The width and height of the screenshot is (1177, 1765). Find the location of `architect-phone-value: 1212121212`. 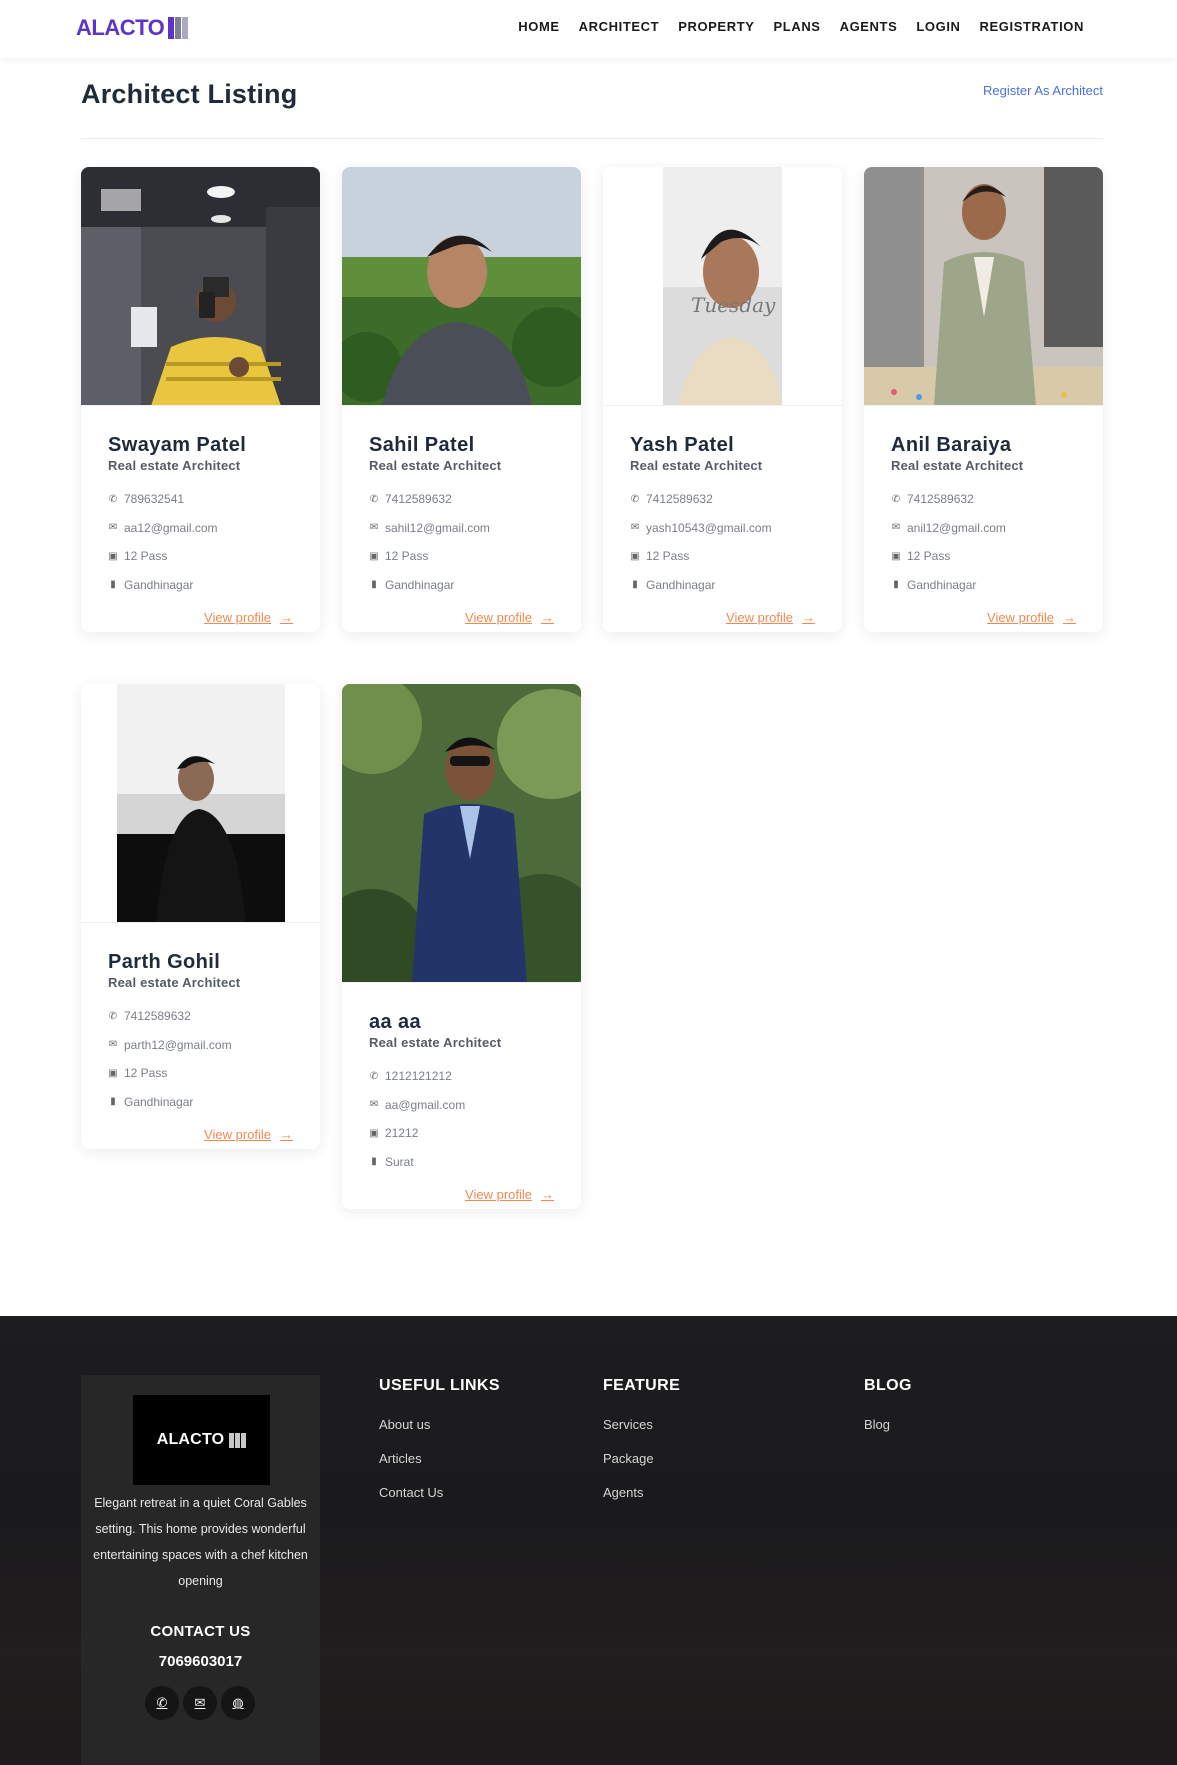

architect-phone-value: 1212121212 is located at coordinates (418, 1076).